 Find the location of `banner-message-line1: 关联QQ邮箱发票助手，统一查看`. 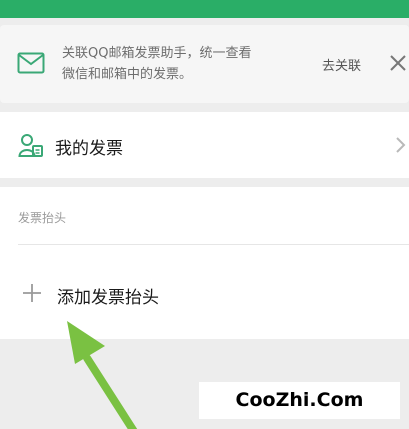

banner-message-line1: 关联QQ邮箱发票助手，统一查看 is located at coordinates (157, 53).